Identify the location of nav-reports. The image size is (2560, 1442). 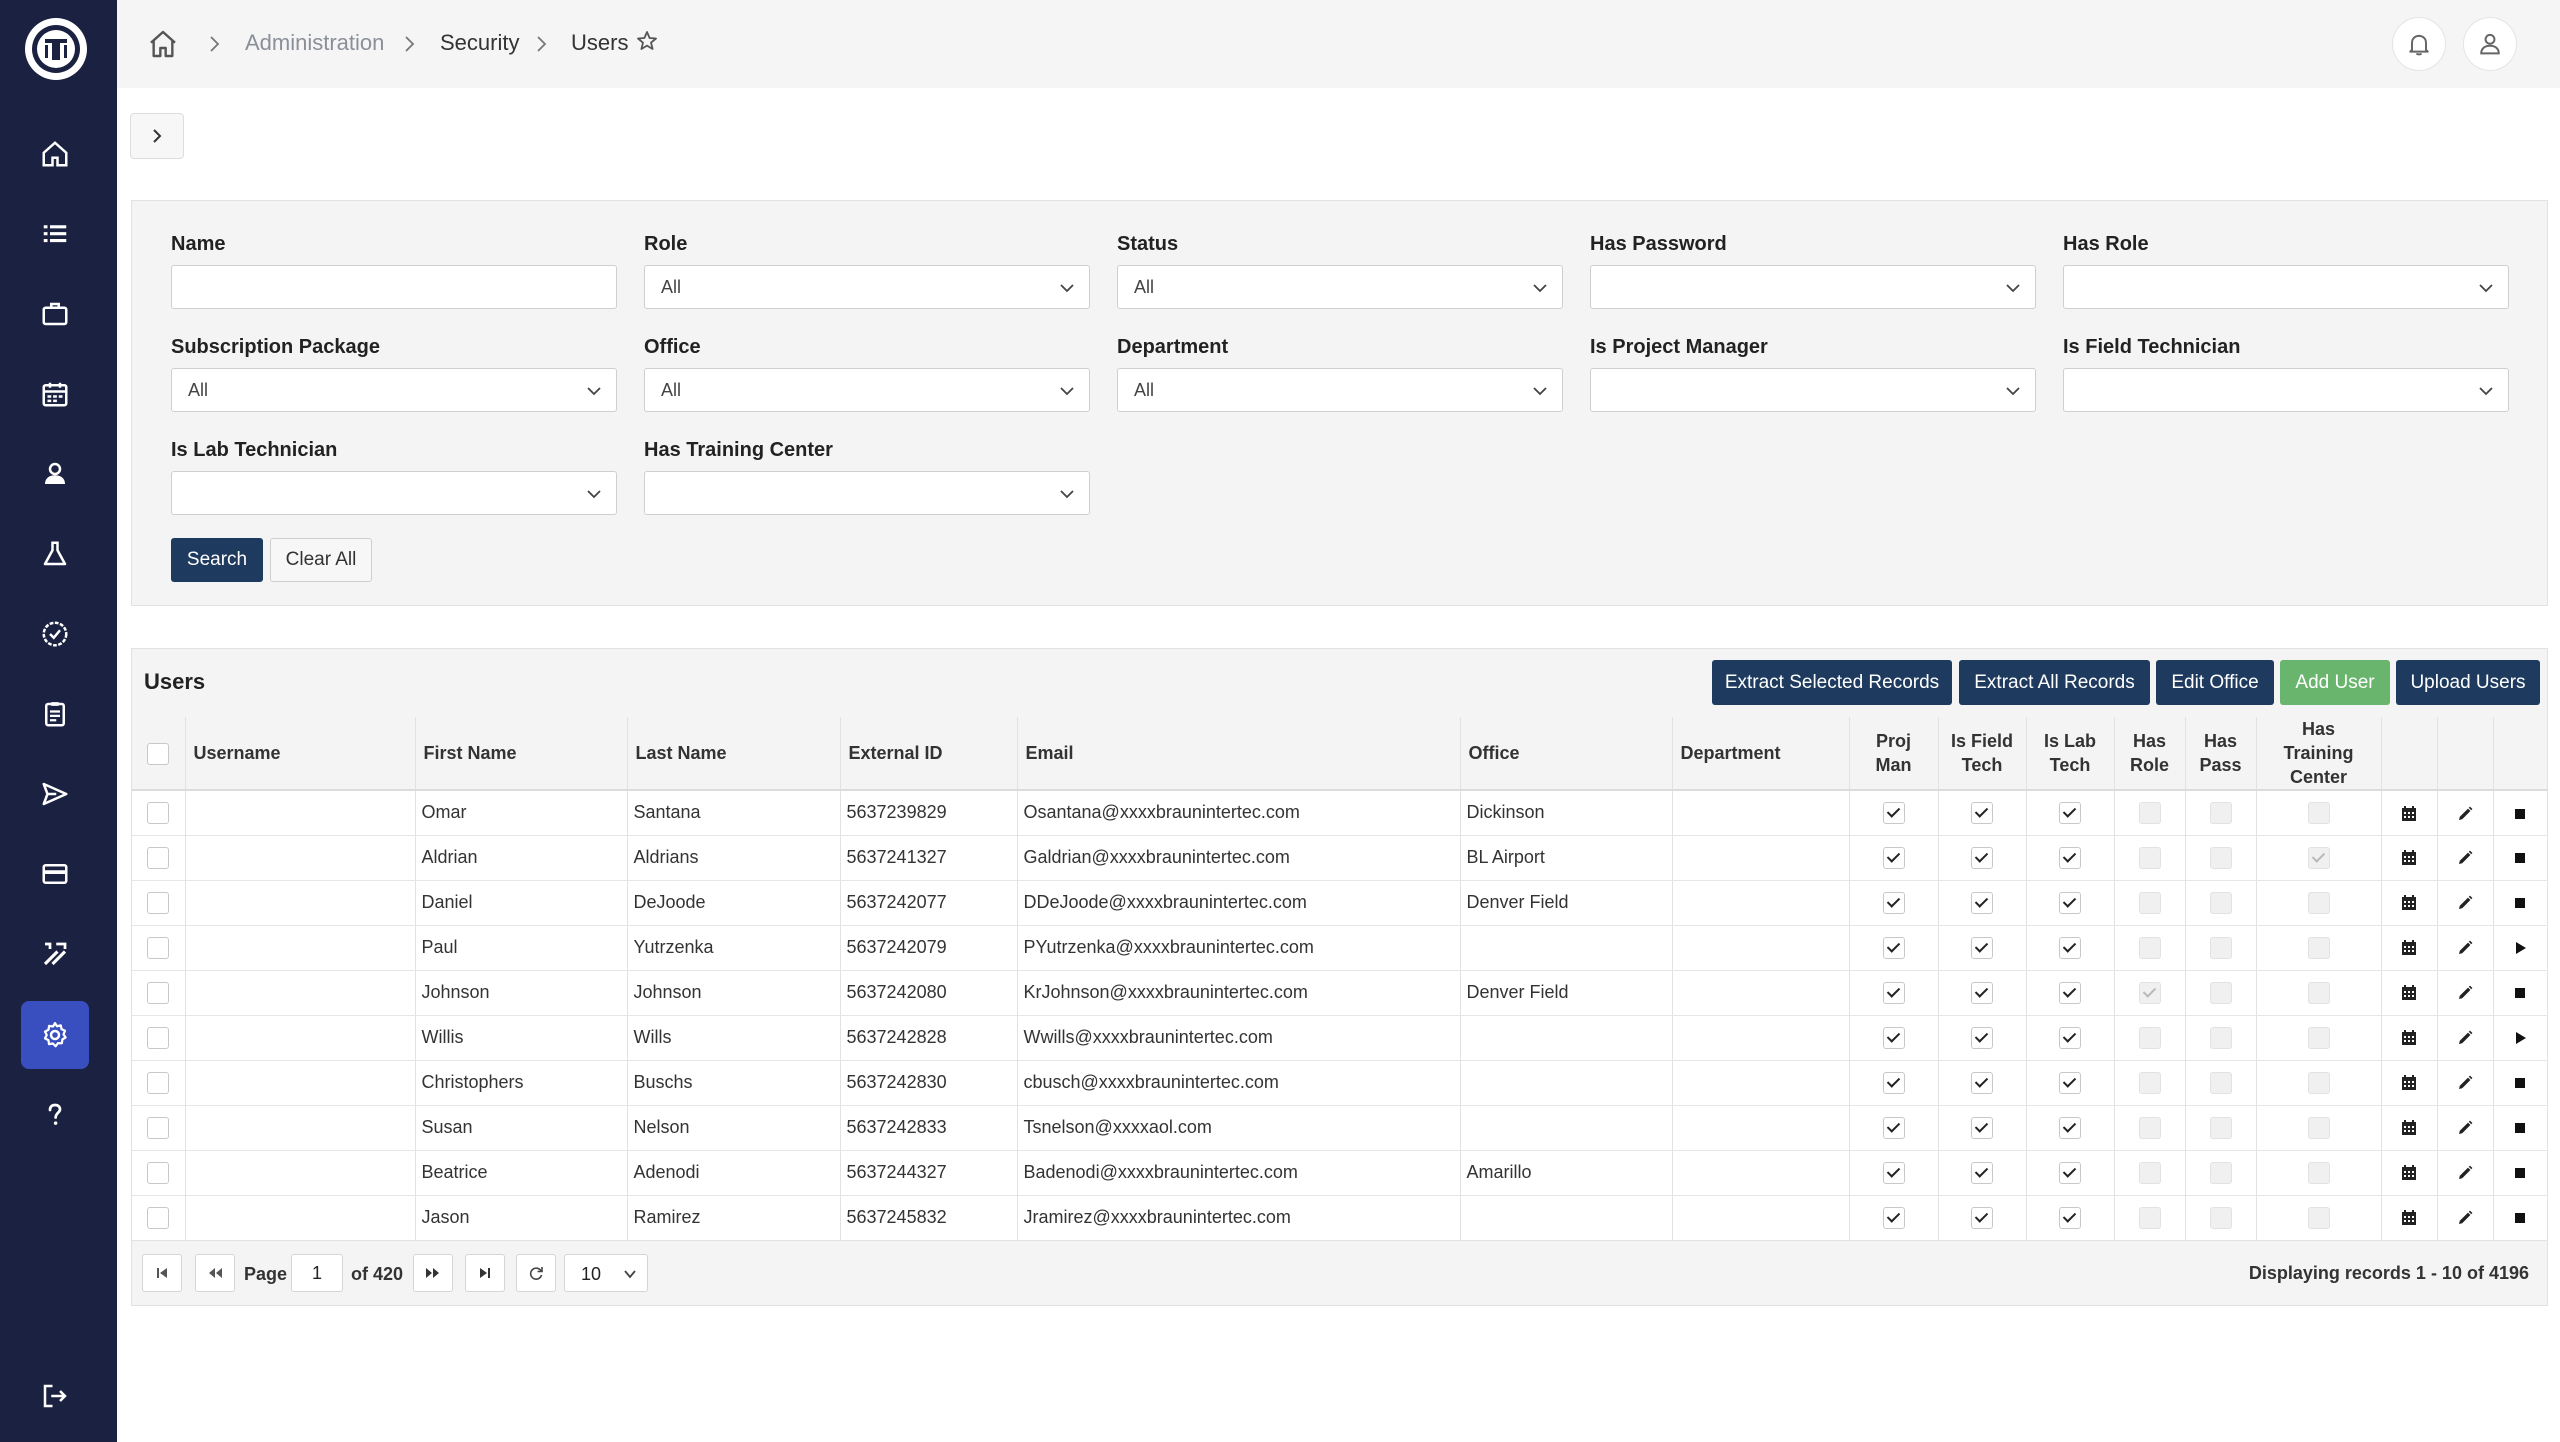
(55, 714).